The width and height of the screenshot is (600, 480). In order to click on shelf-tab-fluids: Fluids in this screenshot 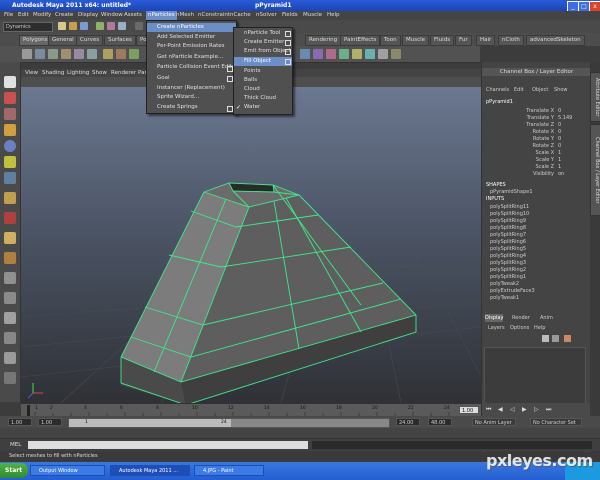, I will do `click(442, 40)`.